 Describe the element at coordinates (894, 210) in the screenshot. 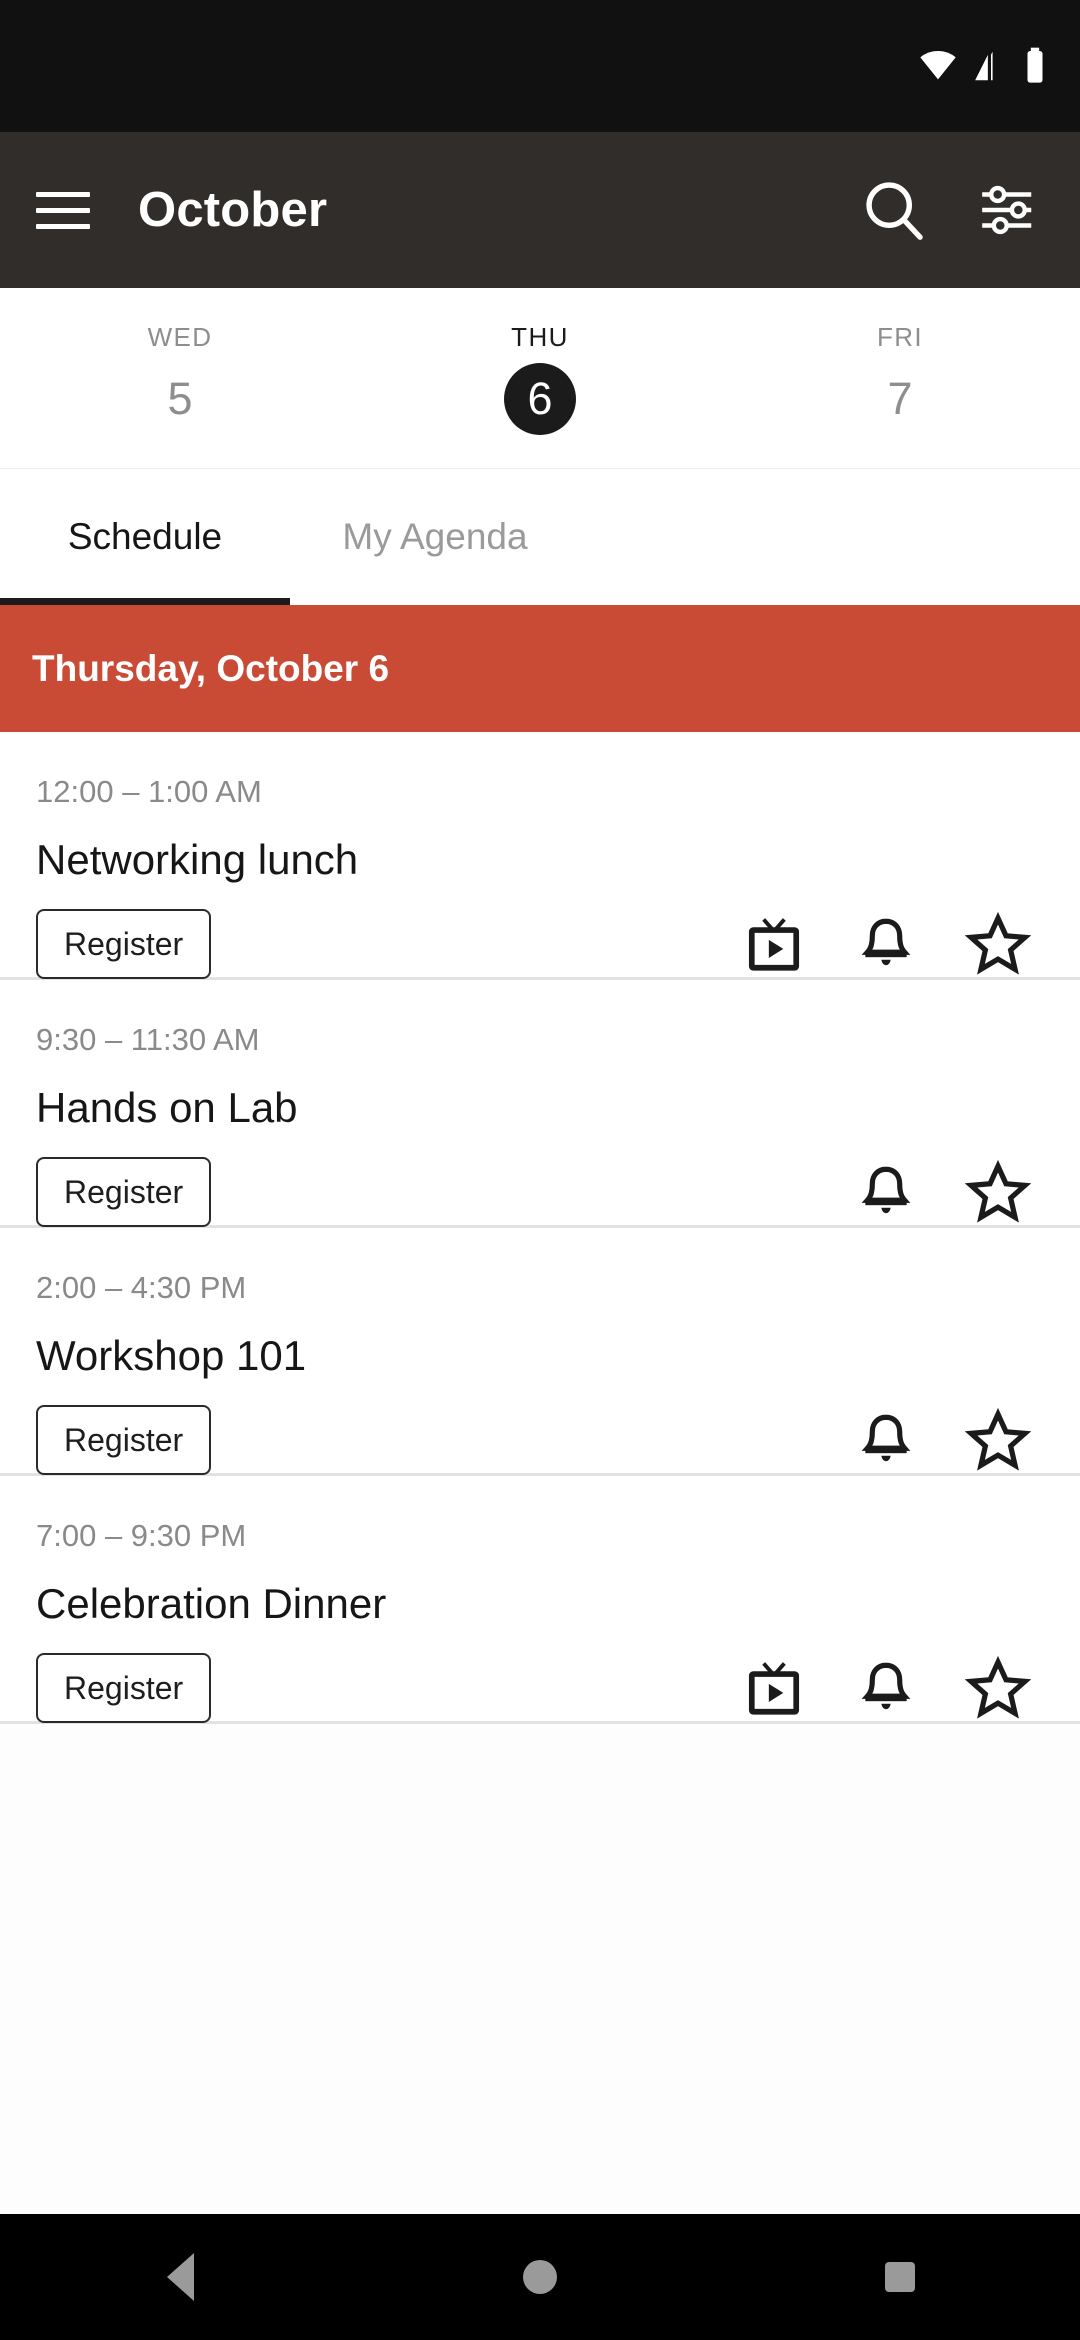

I see `search-icon` at that location.